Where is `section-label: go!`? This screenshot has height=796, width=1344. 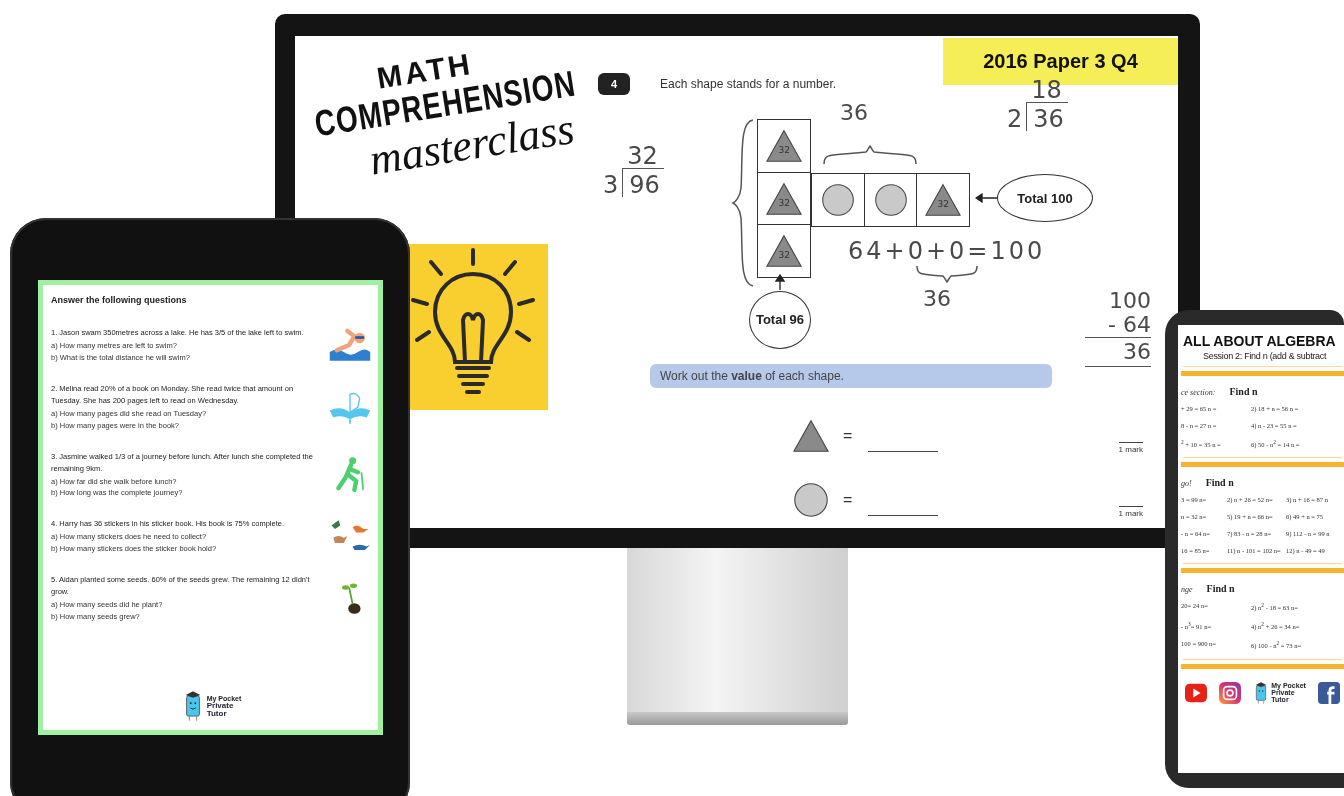
section-label: go! is located at coordinates (1186, 484).